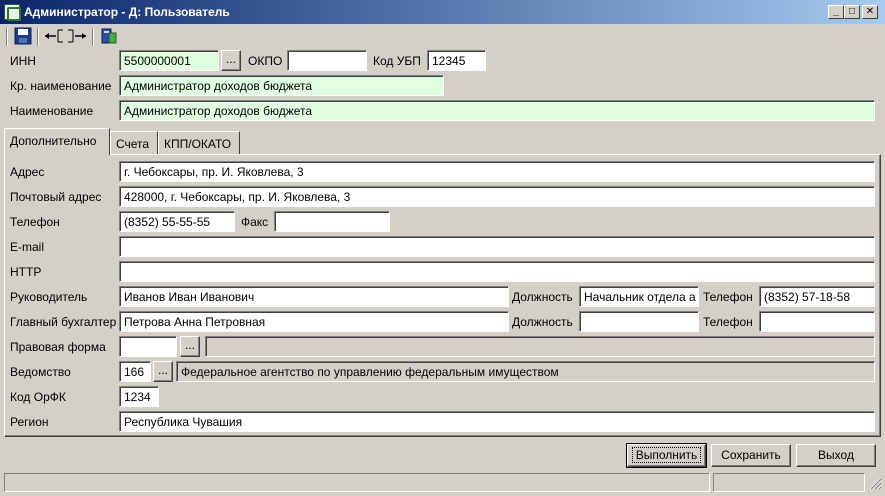 This screenshot has width=885, height=496. I want to click on toolbar-grip, so click(7, 37).